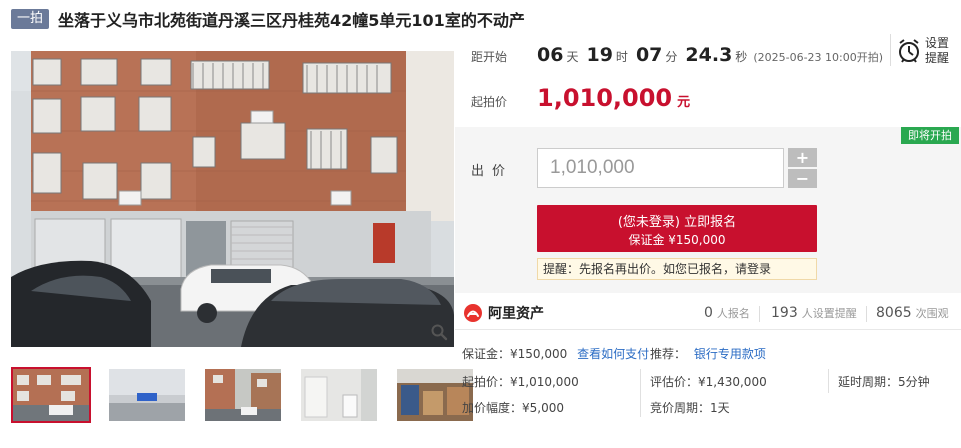 This screenshot has height=448, width=961. I want to click on status-badge: 即将开拍, so click(930, 135).